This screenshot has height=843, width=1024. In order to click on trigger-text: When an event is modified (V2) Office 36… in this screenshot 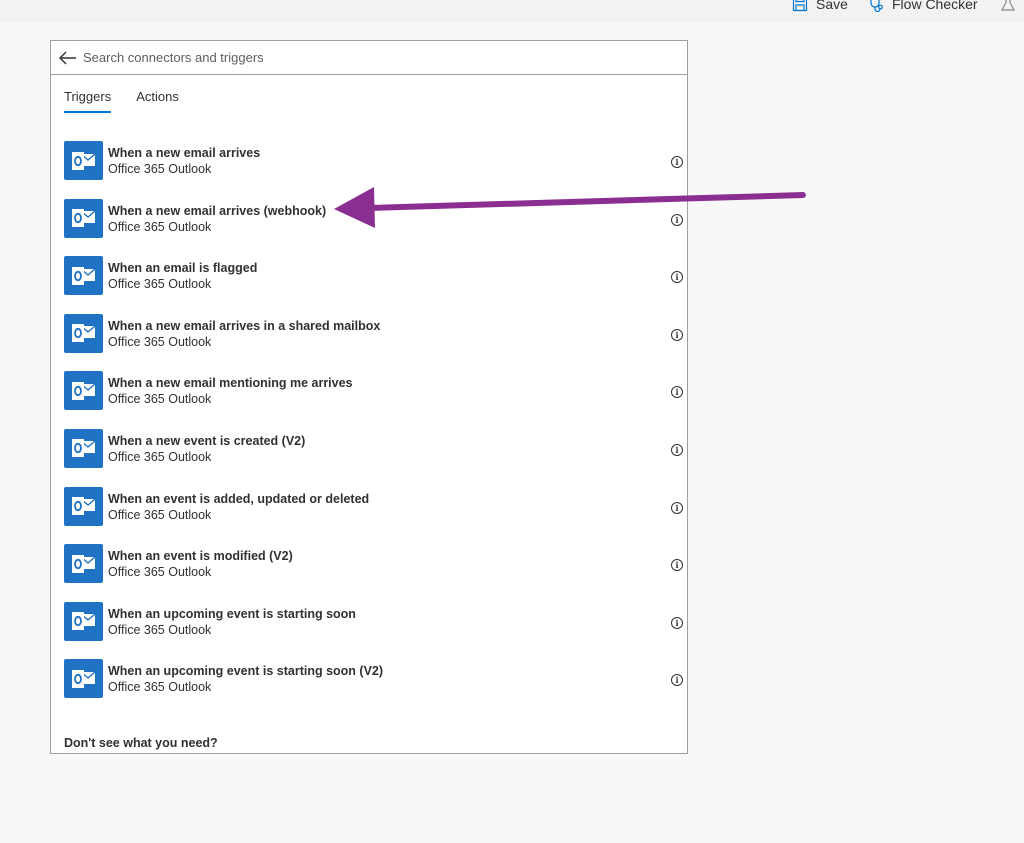, I will do `click(200, 564)`.